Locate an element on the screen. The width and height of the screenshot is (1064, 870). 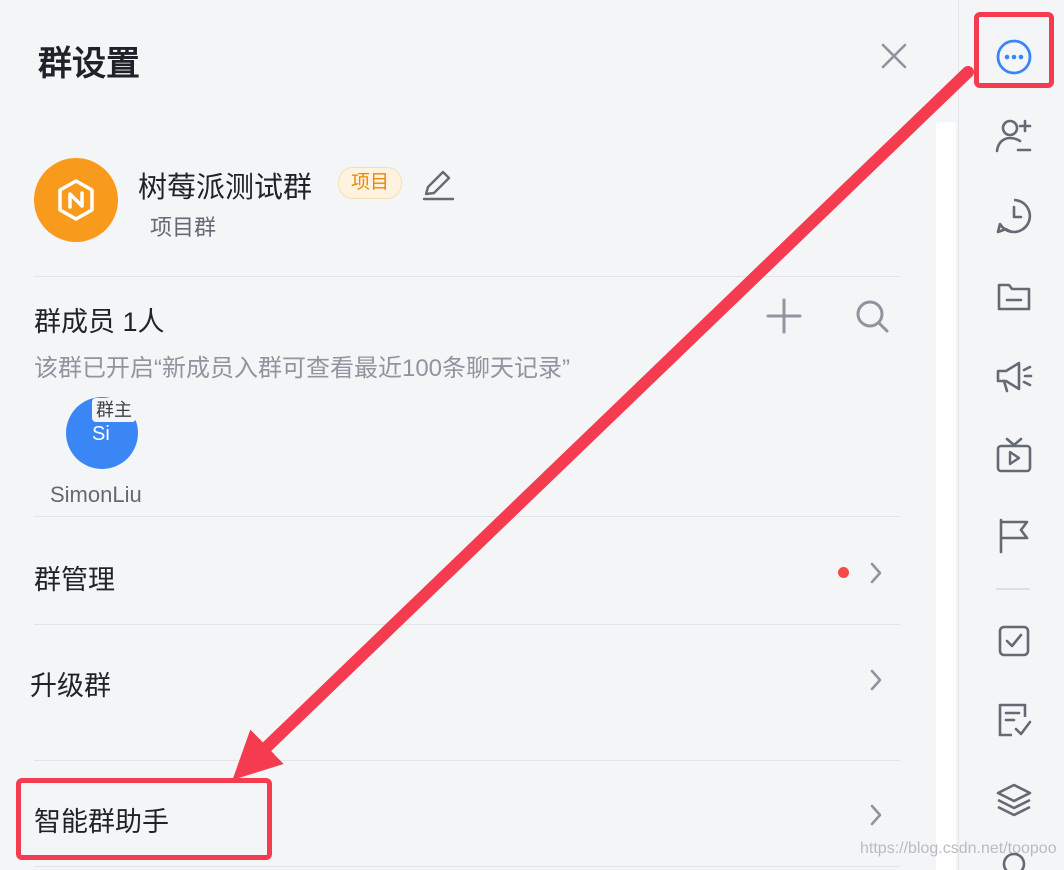
plus-icon is located at coordinates (784, 316).